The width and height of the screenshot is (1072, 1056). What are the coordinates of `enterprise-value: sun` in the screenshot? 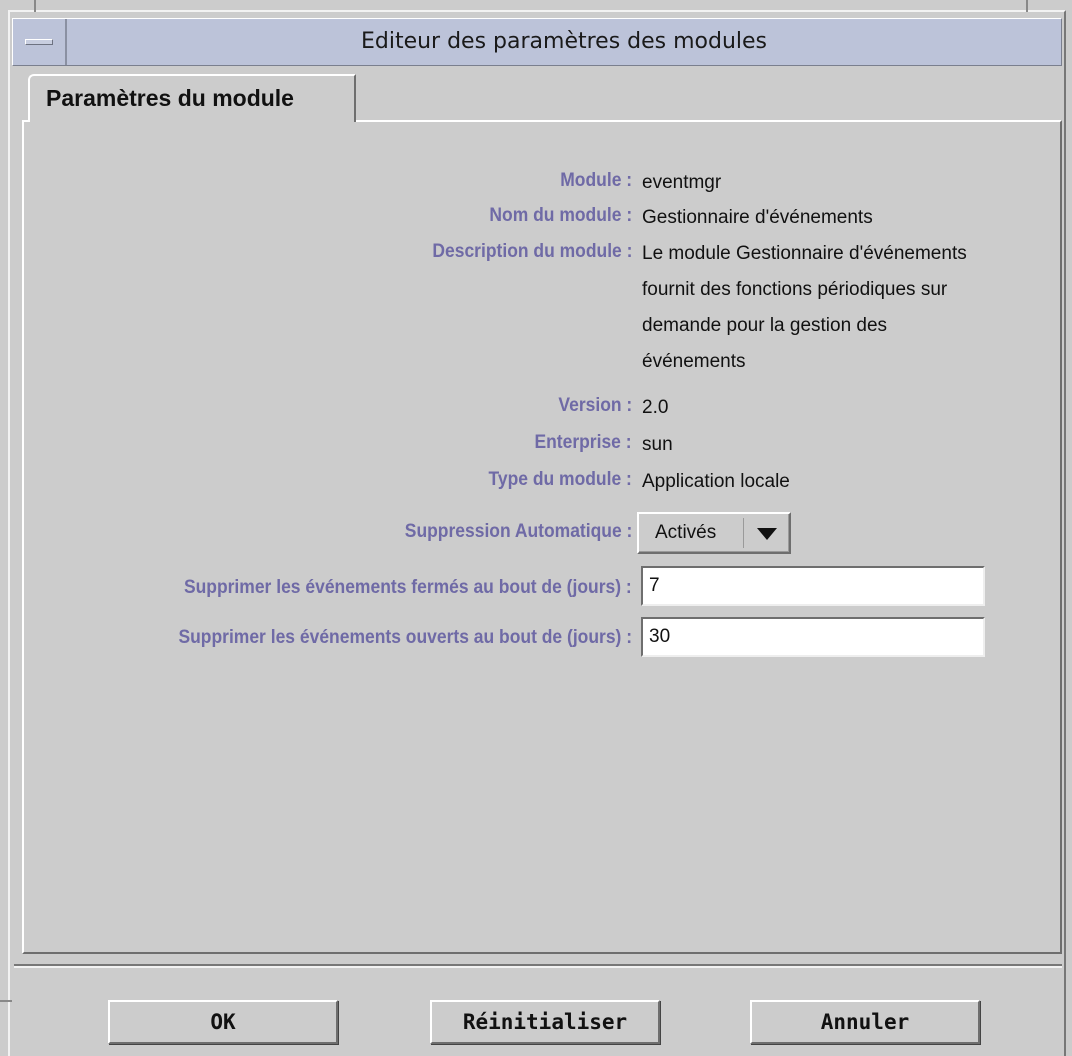 It's located at (657, 444).